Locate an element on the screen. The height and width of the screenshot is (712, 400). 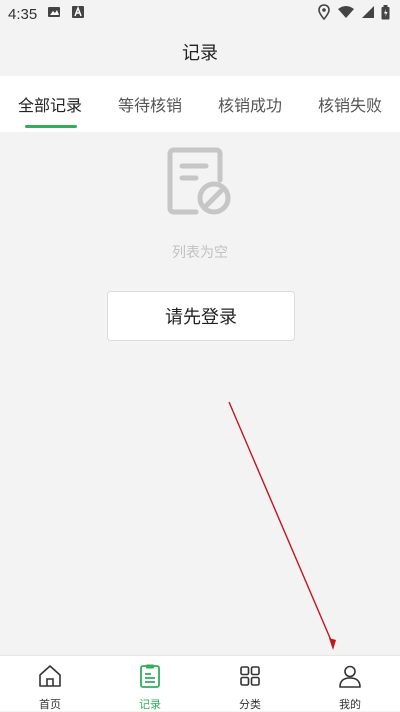
tab-label: 等待核销 is located at coordinates (149, 105).